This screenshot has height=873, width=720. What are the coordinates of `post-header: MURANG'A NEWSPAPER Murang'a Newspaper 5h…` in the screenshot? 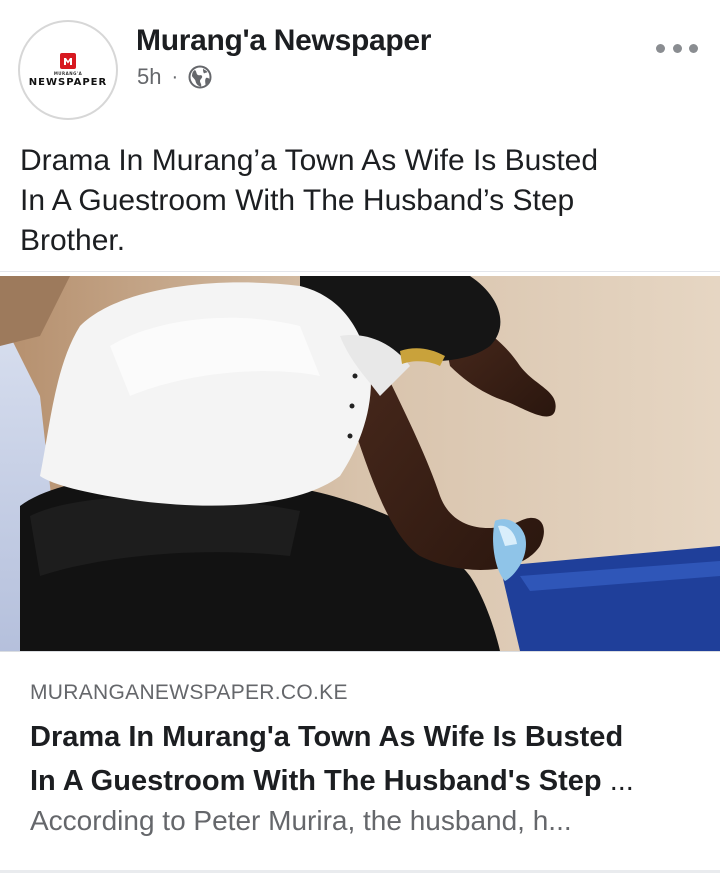 It's located at (360, 65).